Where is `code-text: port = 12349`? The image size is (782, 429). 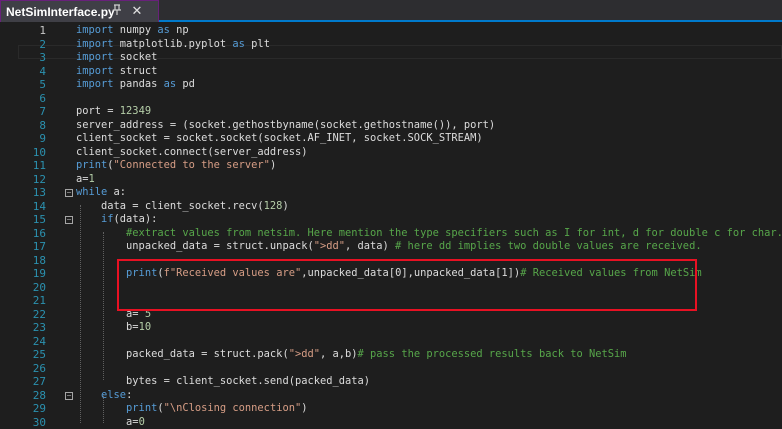 code-text: port = 12349 is located at coordinates (113, 112).